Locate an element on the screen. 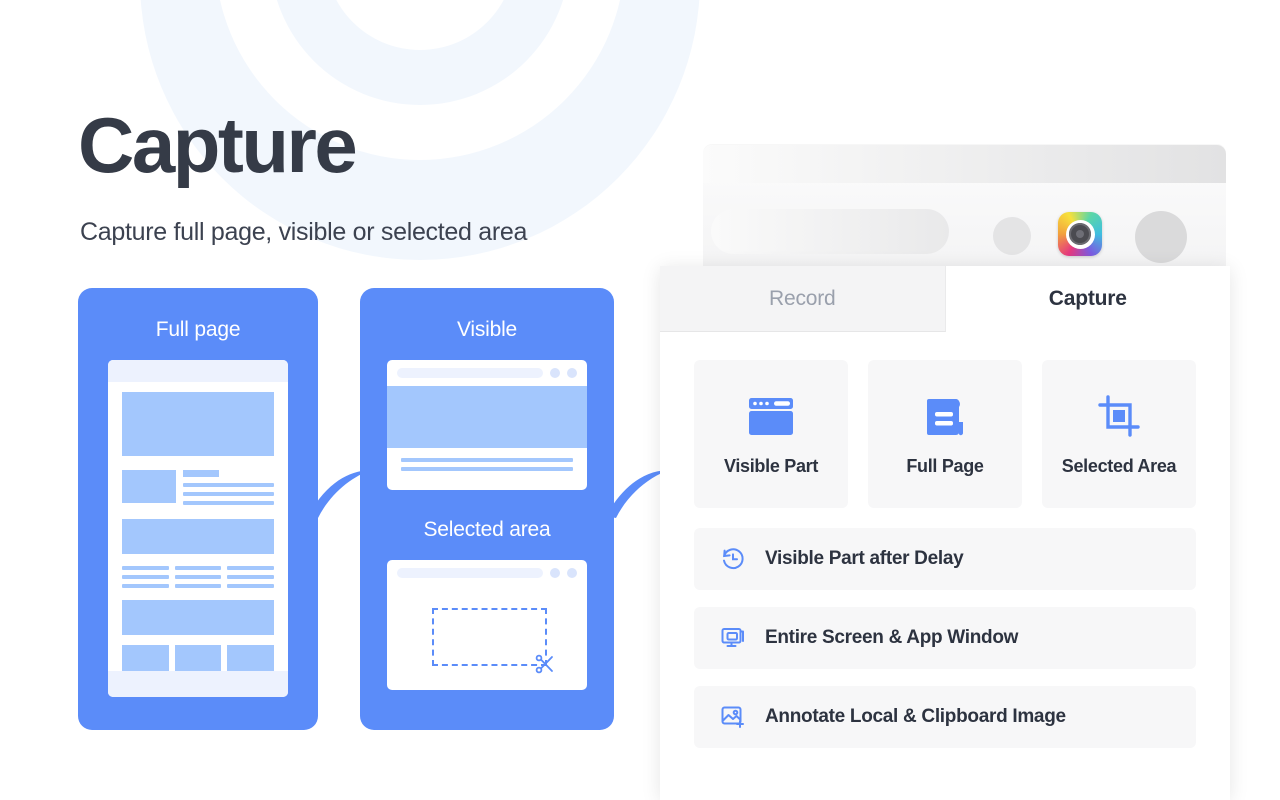 The height and width of the screenshot is (800, 1280). row-label: Entire Screen & App Window is located at coordinates (892, 637).